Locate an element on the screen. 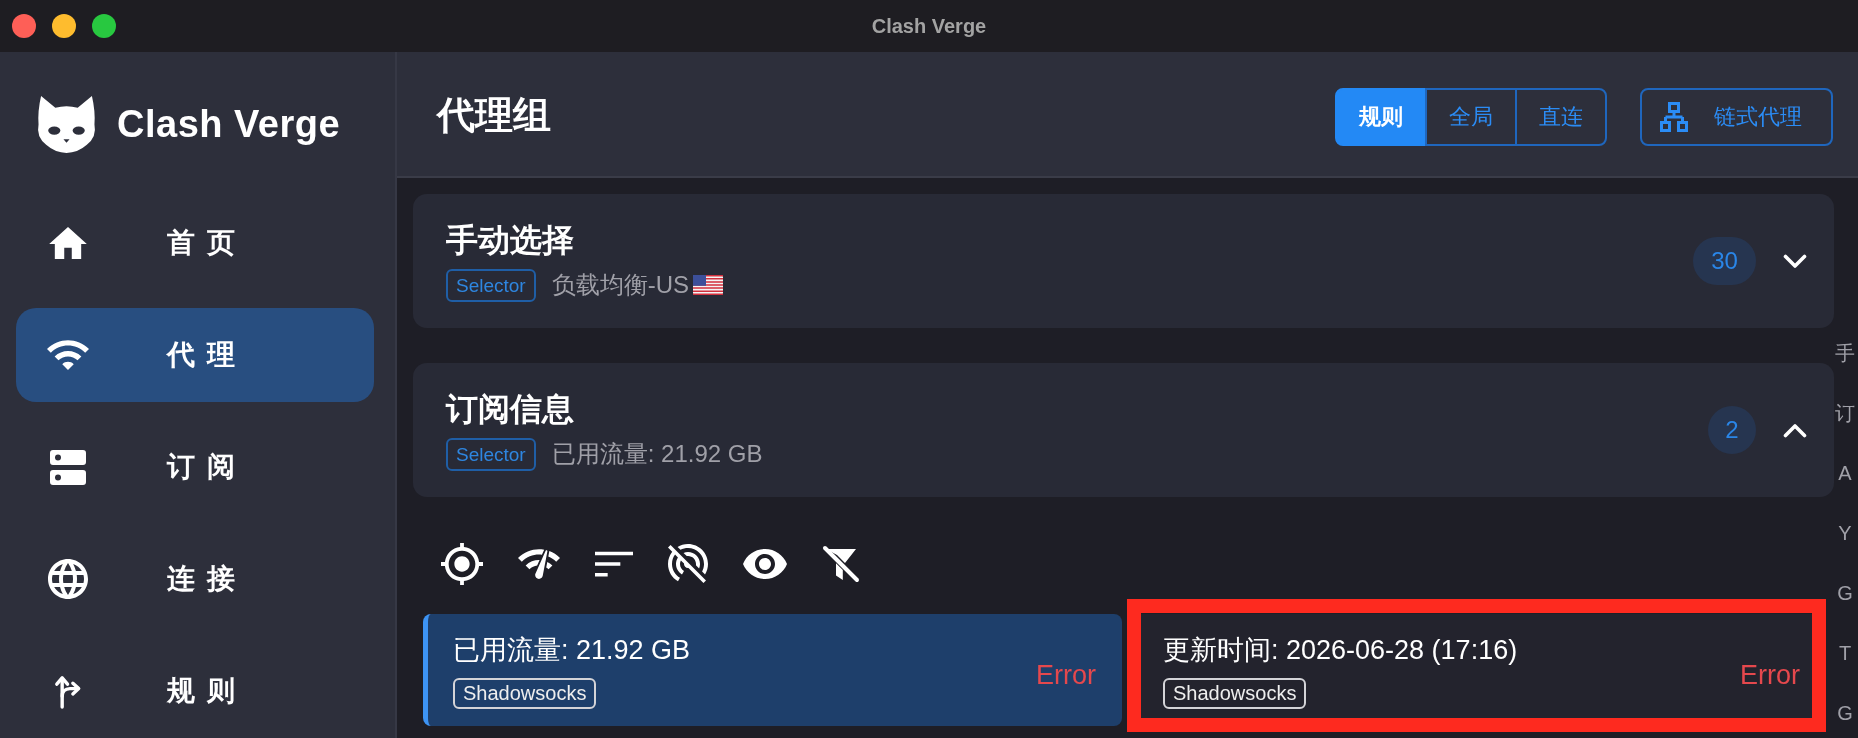  group-name: 手动选择 is located at coordinates (510, 239).